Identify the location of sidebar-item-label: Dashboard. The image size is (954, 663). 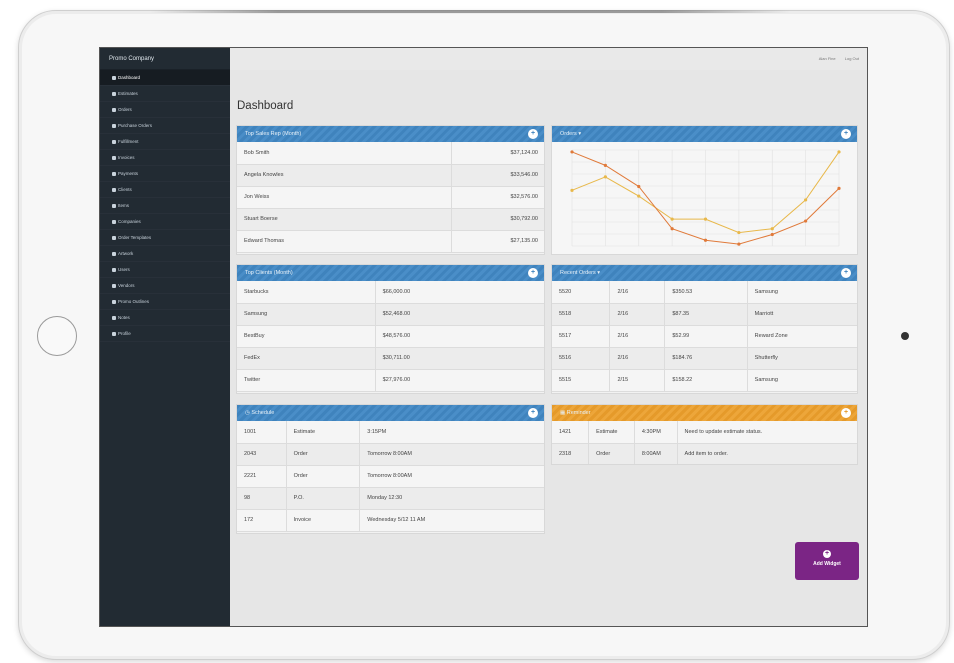
(129, 77).